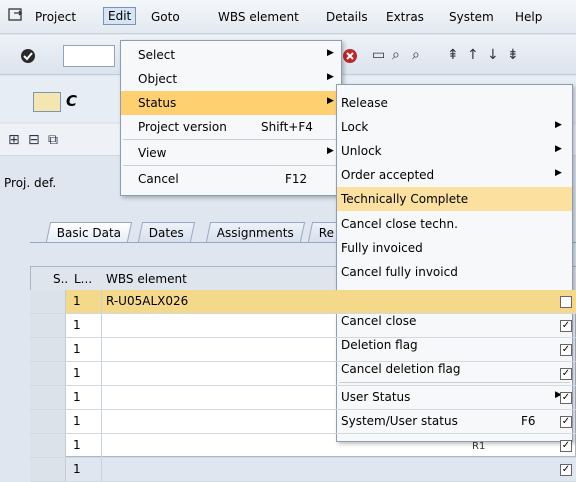 This screenshot has width=576, height=482. Describe the element at coordinates (53, 140) in the screenshot. I see `copy-icon: ⧉` at that location.